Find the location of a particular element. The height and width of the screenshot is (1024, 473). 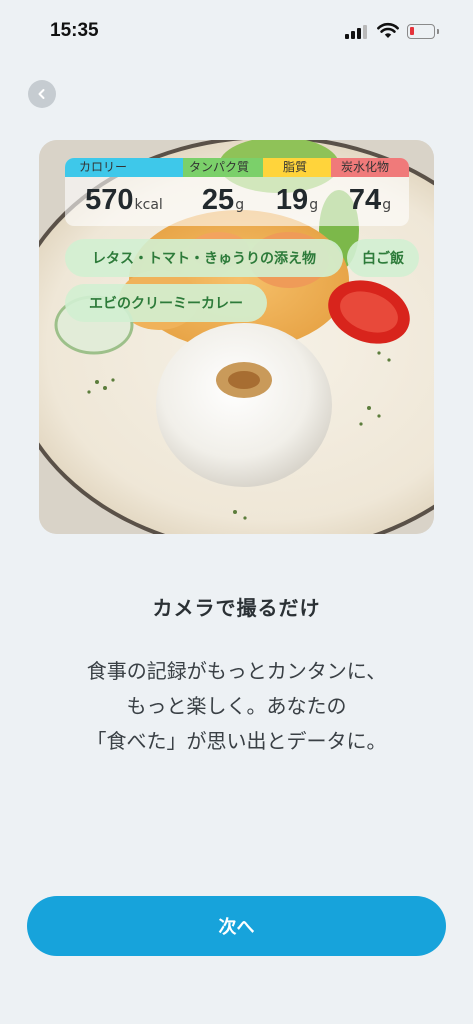

cellular-signal-icon is located at coordinates (357, 32).